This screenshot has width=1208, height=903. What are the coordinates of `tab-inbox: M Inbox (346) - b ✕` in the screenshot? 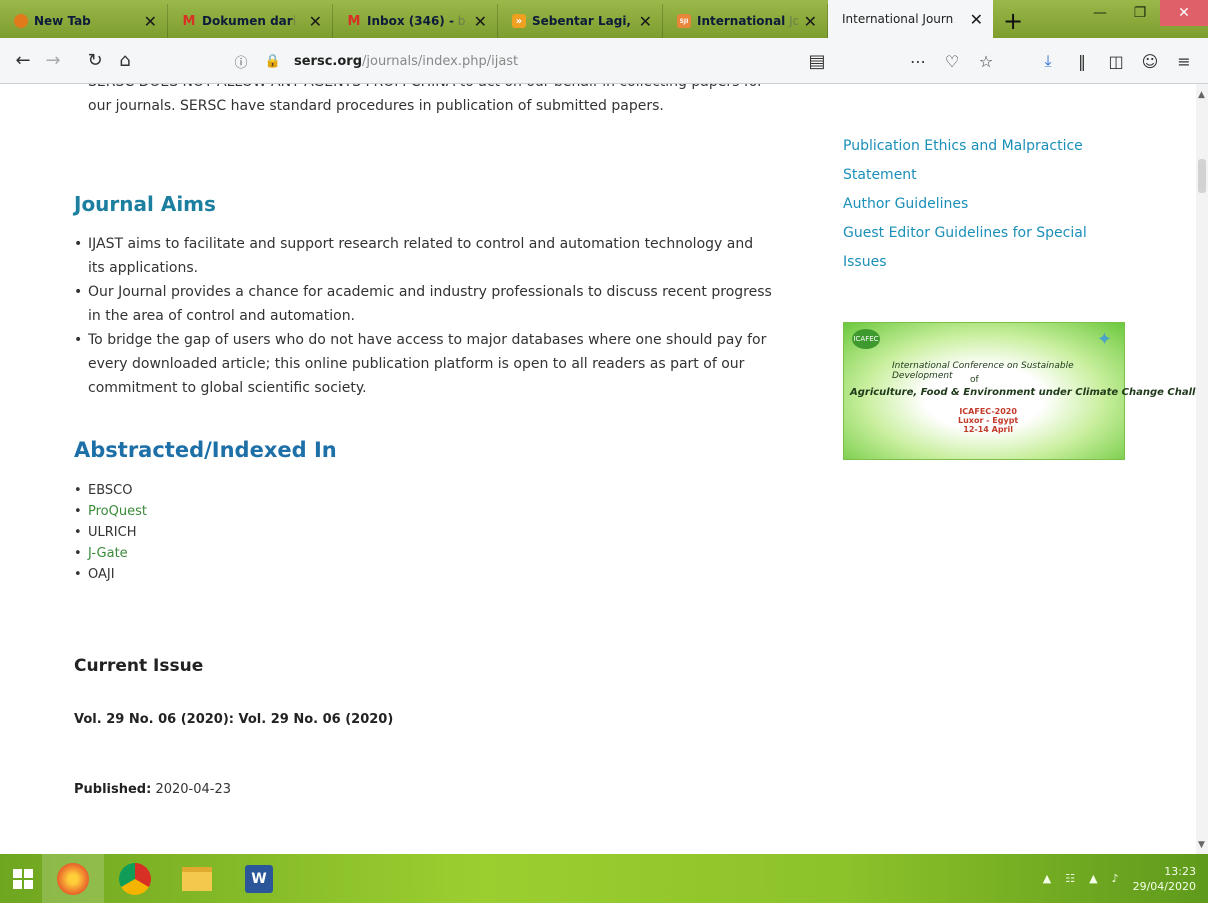 It's located at (415, 21).